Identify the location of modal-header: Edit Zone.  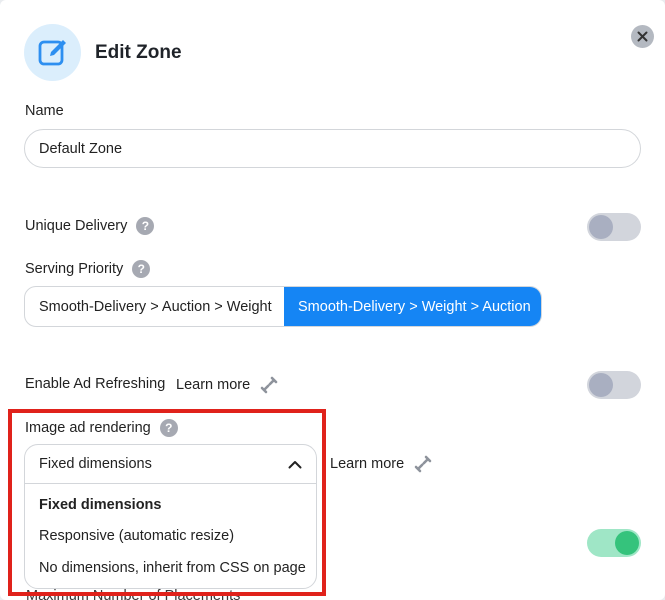
(103, 52).